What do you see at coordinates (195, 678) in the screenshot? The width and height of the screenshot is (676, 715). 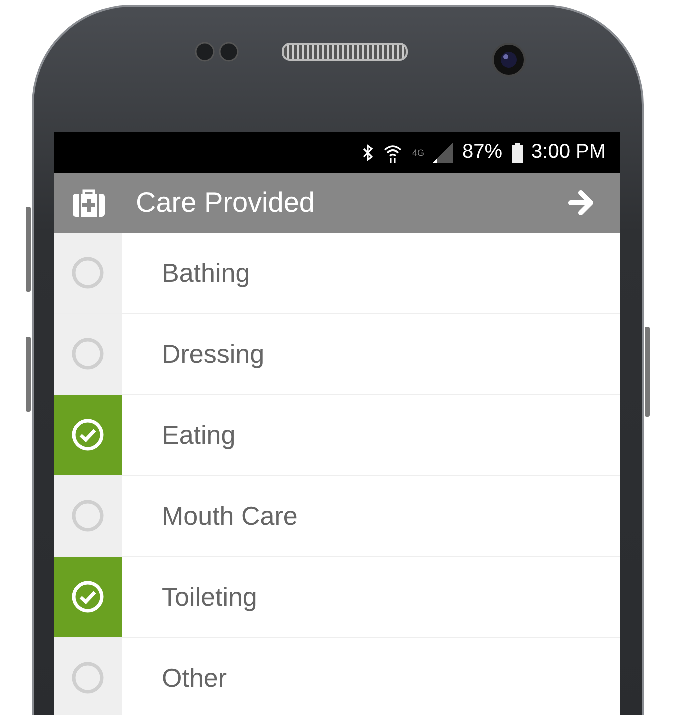 I see `item-label: Other` at bounding box center [195, 678].